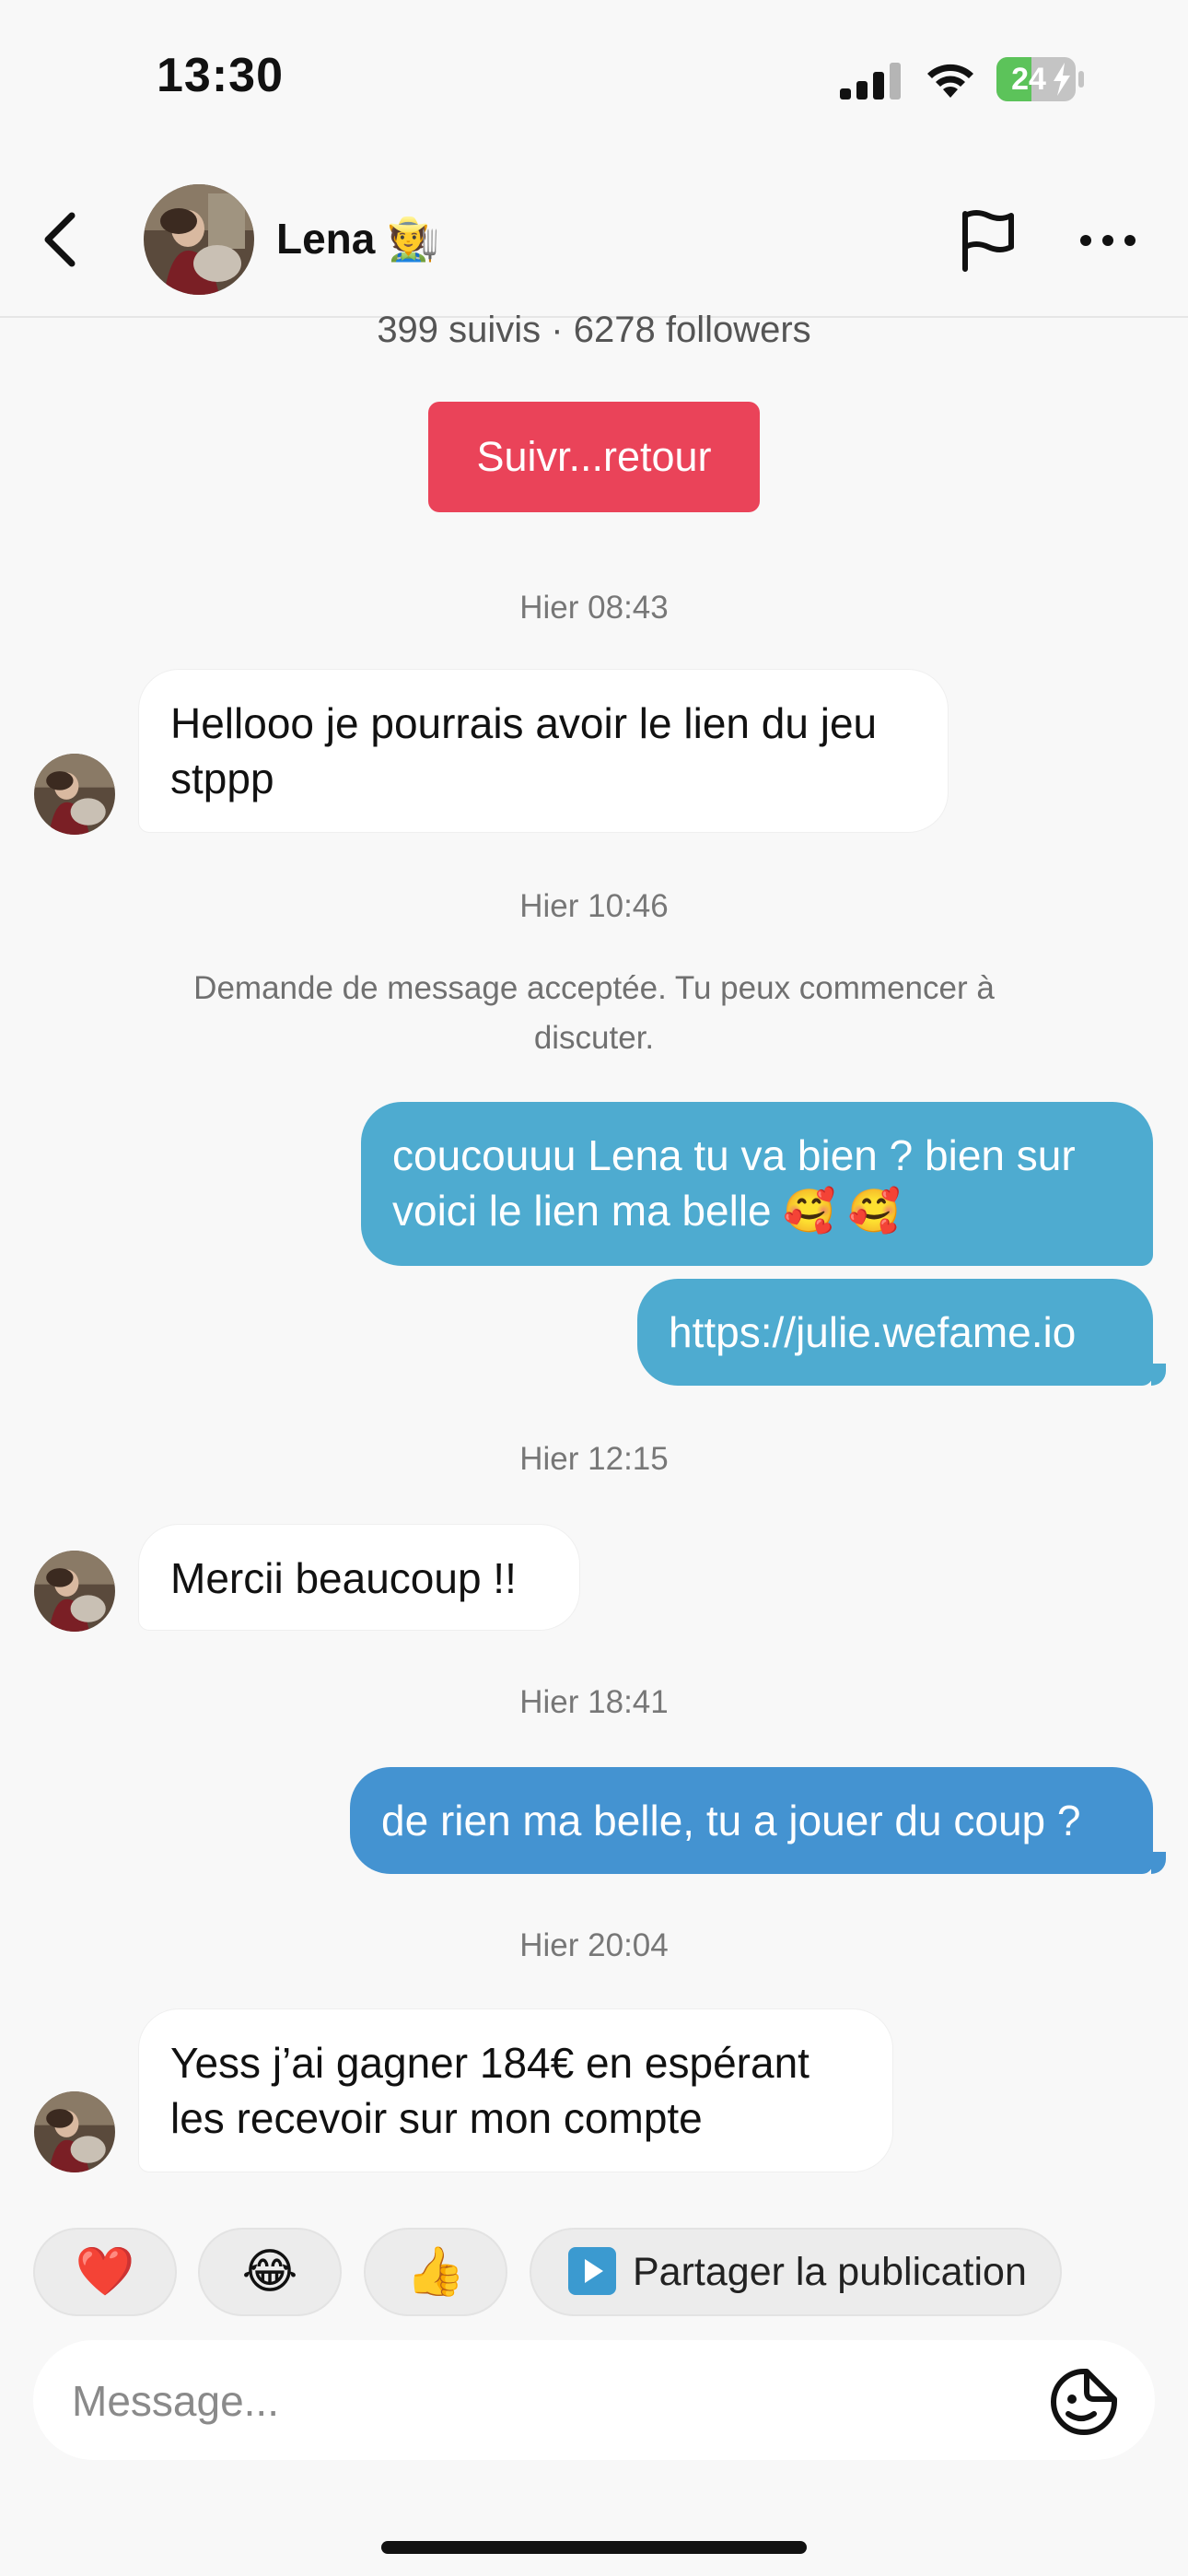  What do you see at coordinates (436, 2118) in the screenshot?
I see `message-line: les recevoir sur mon compte` at bounding box center [436, 2118].